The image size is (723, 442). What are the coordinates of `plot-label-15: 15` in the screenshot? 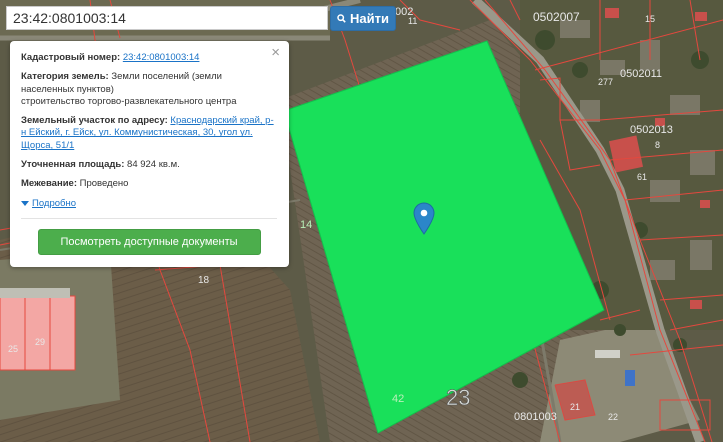 It's located at (650, 19).